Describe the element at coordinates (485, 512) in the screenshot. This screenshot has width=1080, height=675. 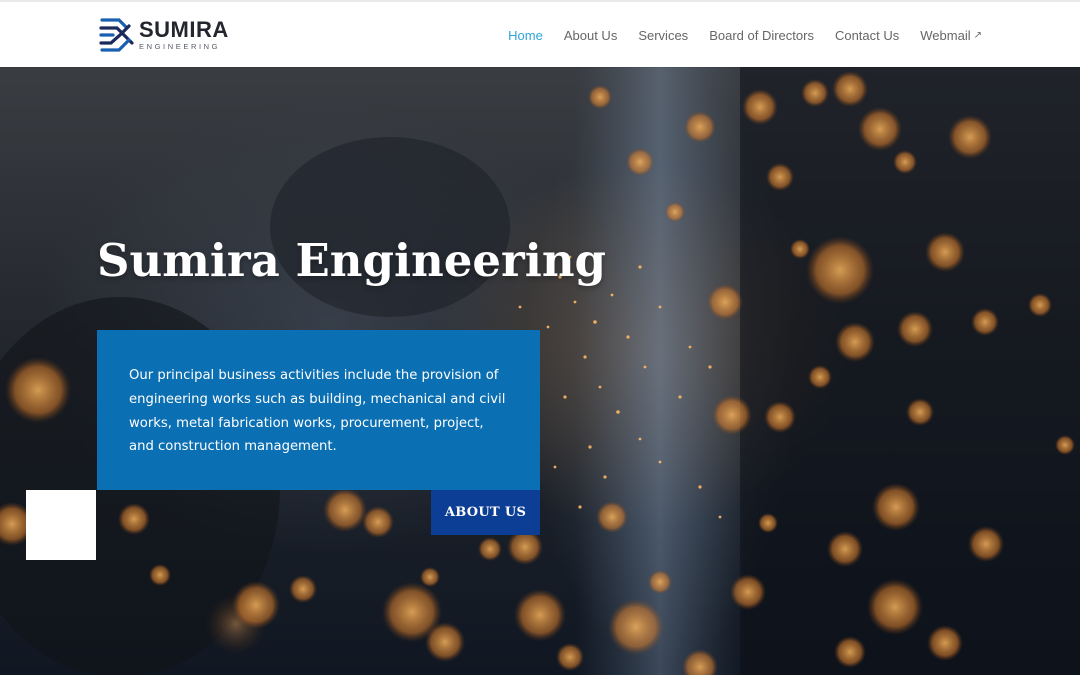
I see `about-us-button: ABOUT US` at that location.